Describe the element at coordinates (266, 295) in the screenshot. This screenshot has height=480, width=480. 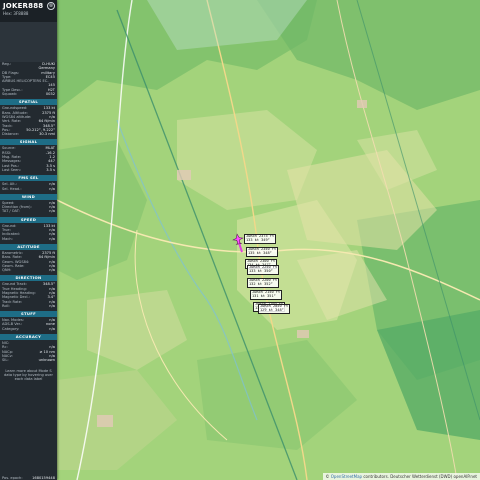
I see `track-label: JOKER 2150 ft 131 kt 351°` at that location.